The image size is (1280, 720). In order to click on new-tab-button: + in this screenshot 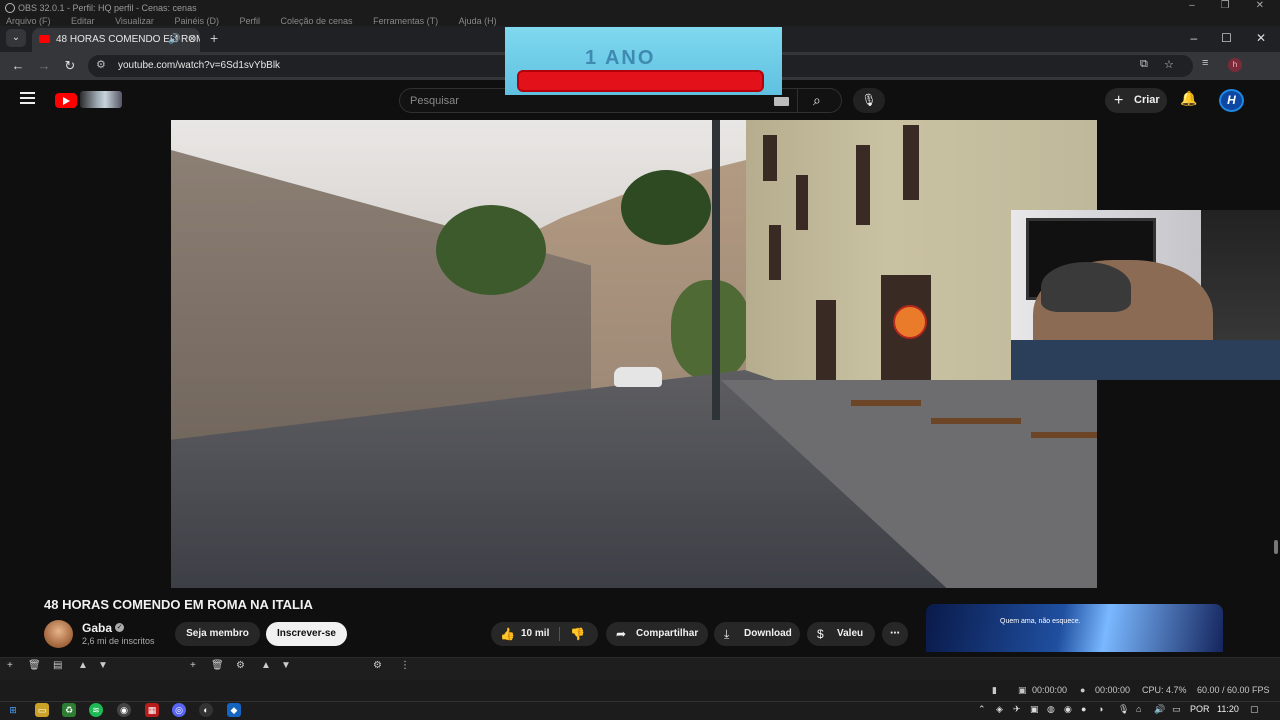, I will do `click(214, 38)`.